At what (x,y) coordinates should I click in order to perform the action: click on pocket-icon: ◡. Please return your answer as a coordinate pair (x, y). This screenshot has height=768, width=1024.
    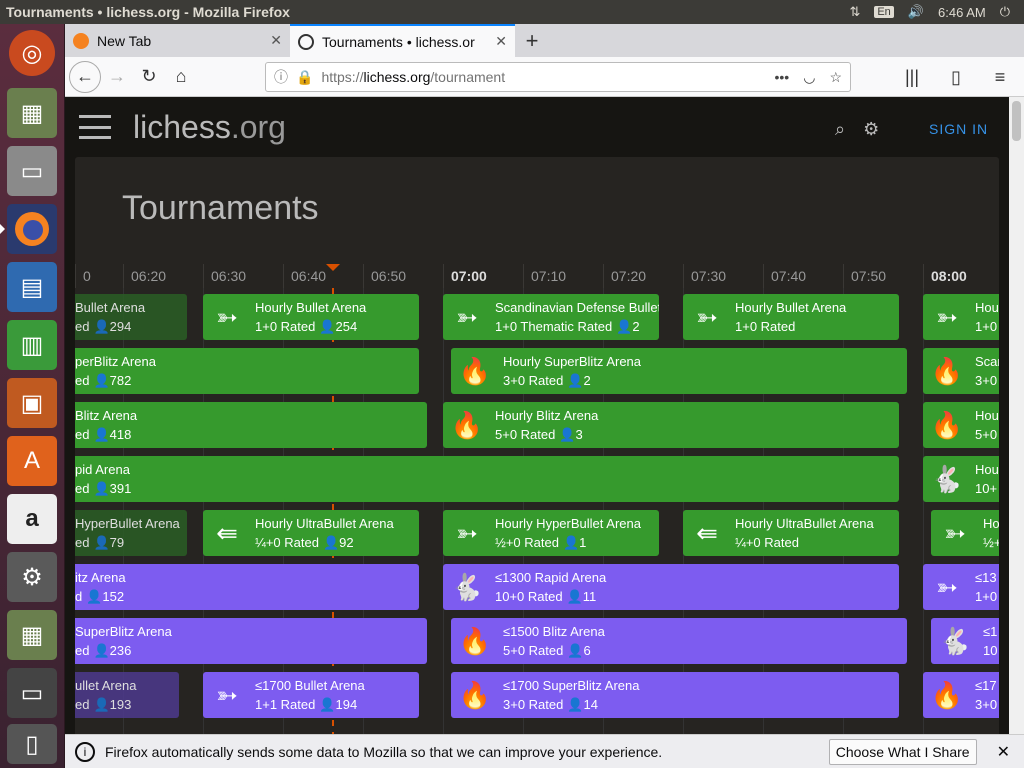
    Looking at the image, I should click on (809, 77).